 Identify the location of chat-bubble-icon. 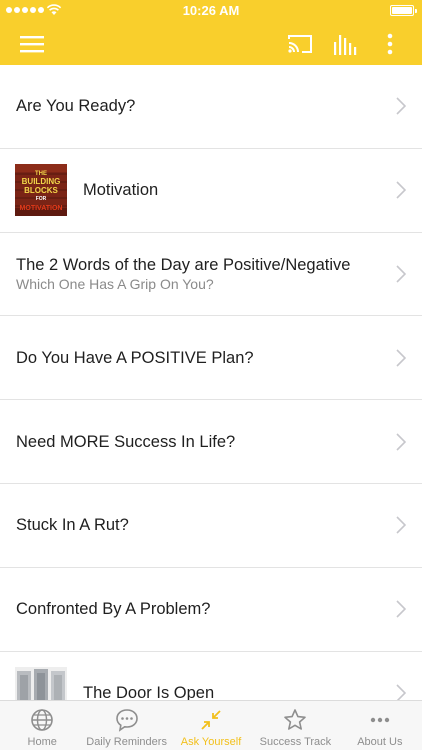
(126, 720).